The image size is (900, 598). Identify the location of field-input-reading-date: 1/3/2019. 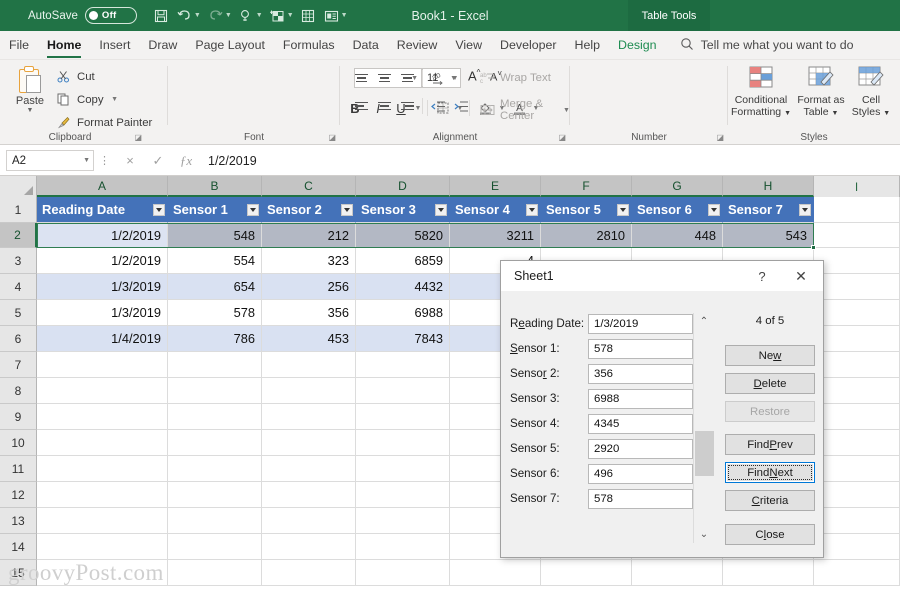
(640, 323).